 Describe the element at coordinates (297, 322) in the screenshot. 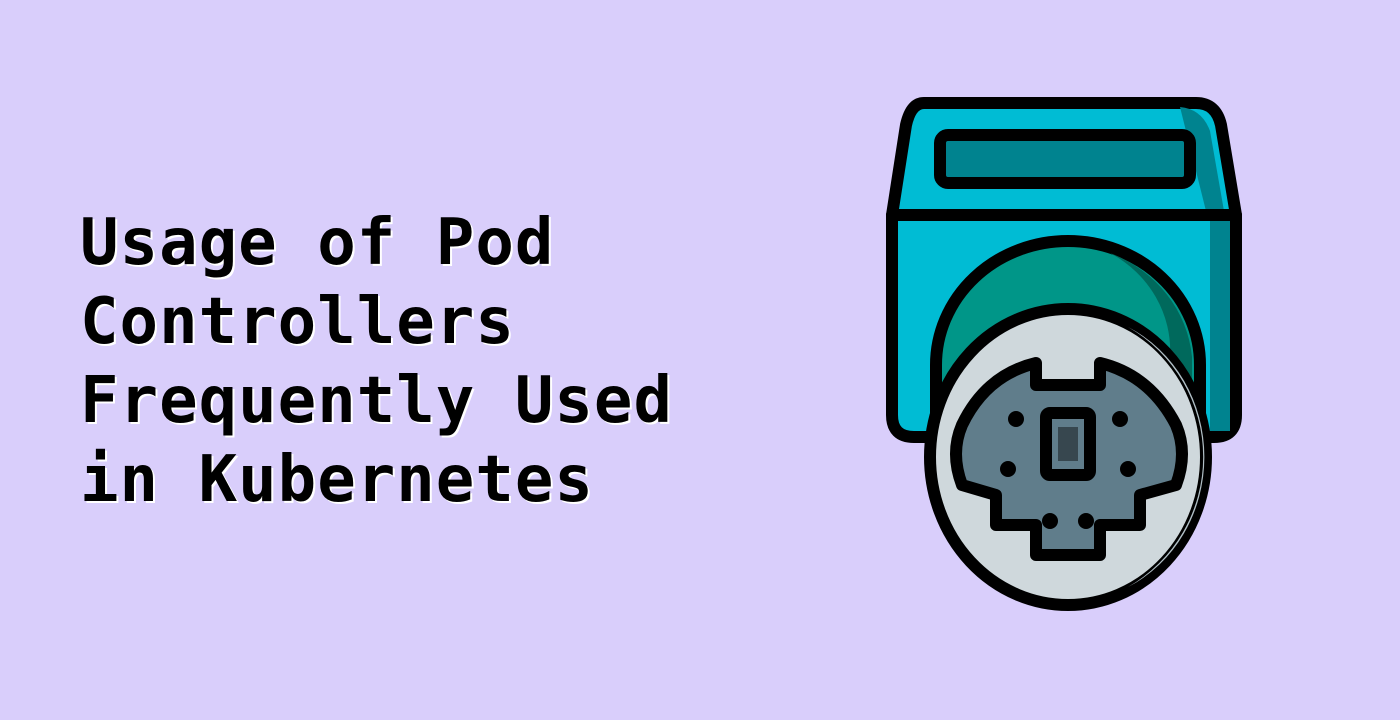

I see `title-line-2: Controllers` at that location.